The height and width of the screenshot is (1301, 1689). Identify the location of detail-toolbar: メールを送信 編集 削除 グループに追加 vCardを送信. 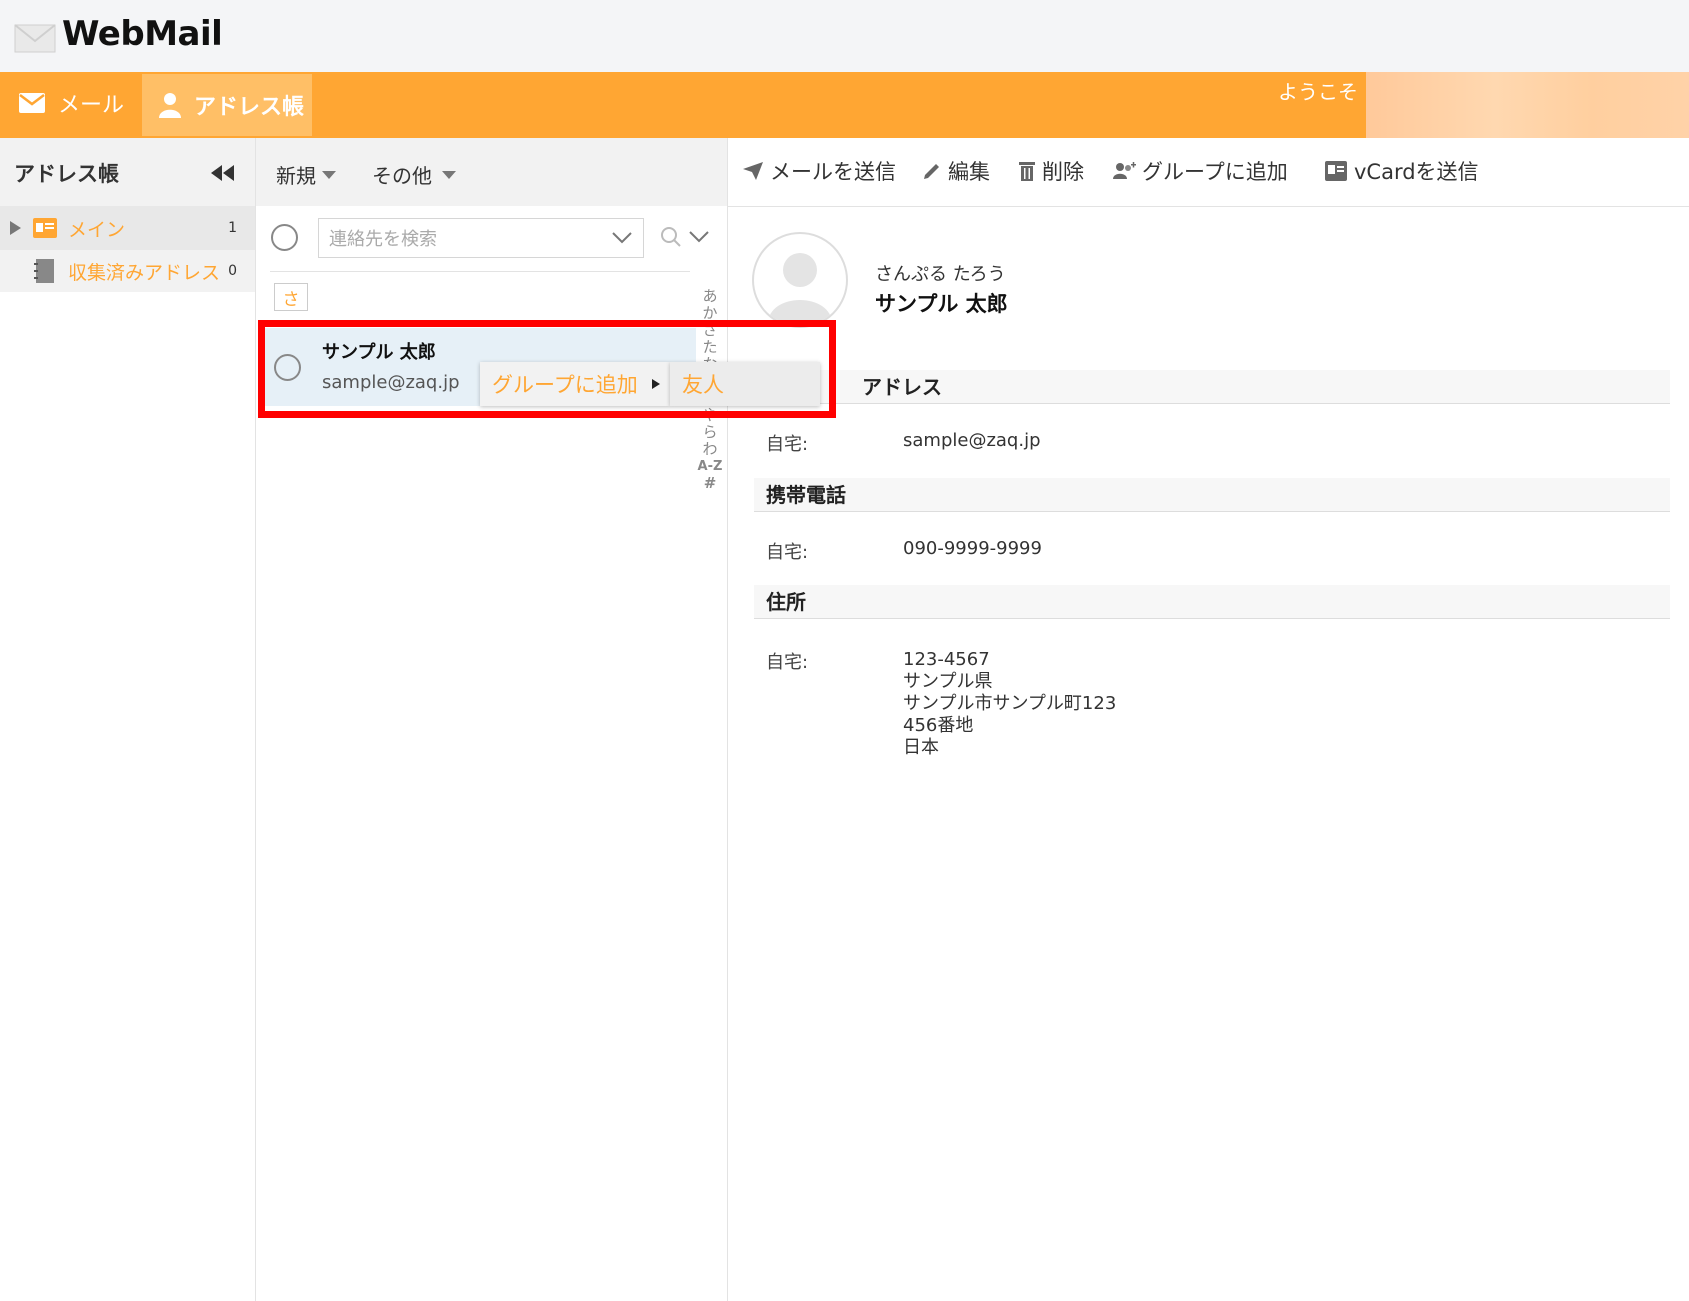
(1208, 172).